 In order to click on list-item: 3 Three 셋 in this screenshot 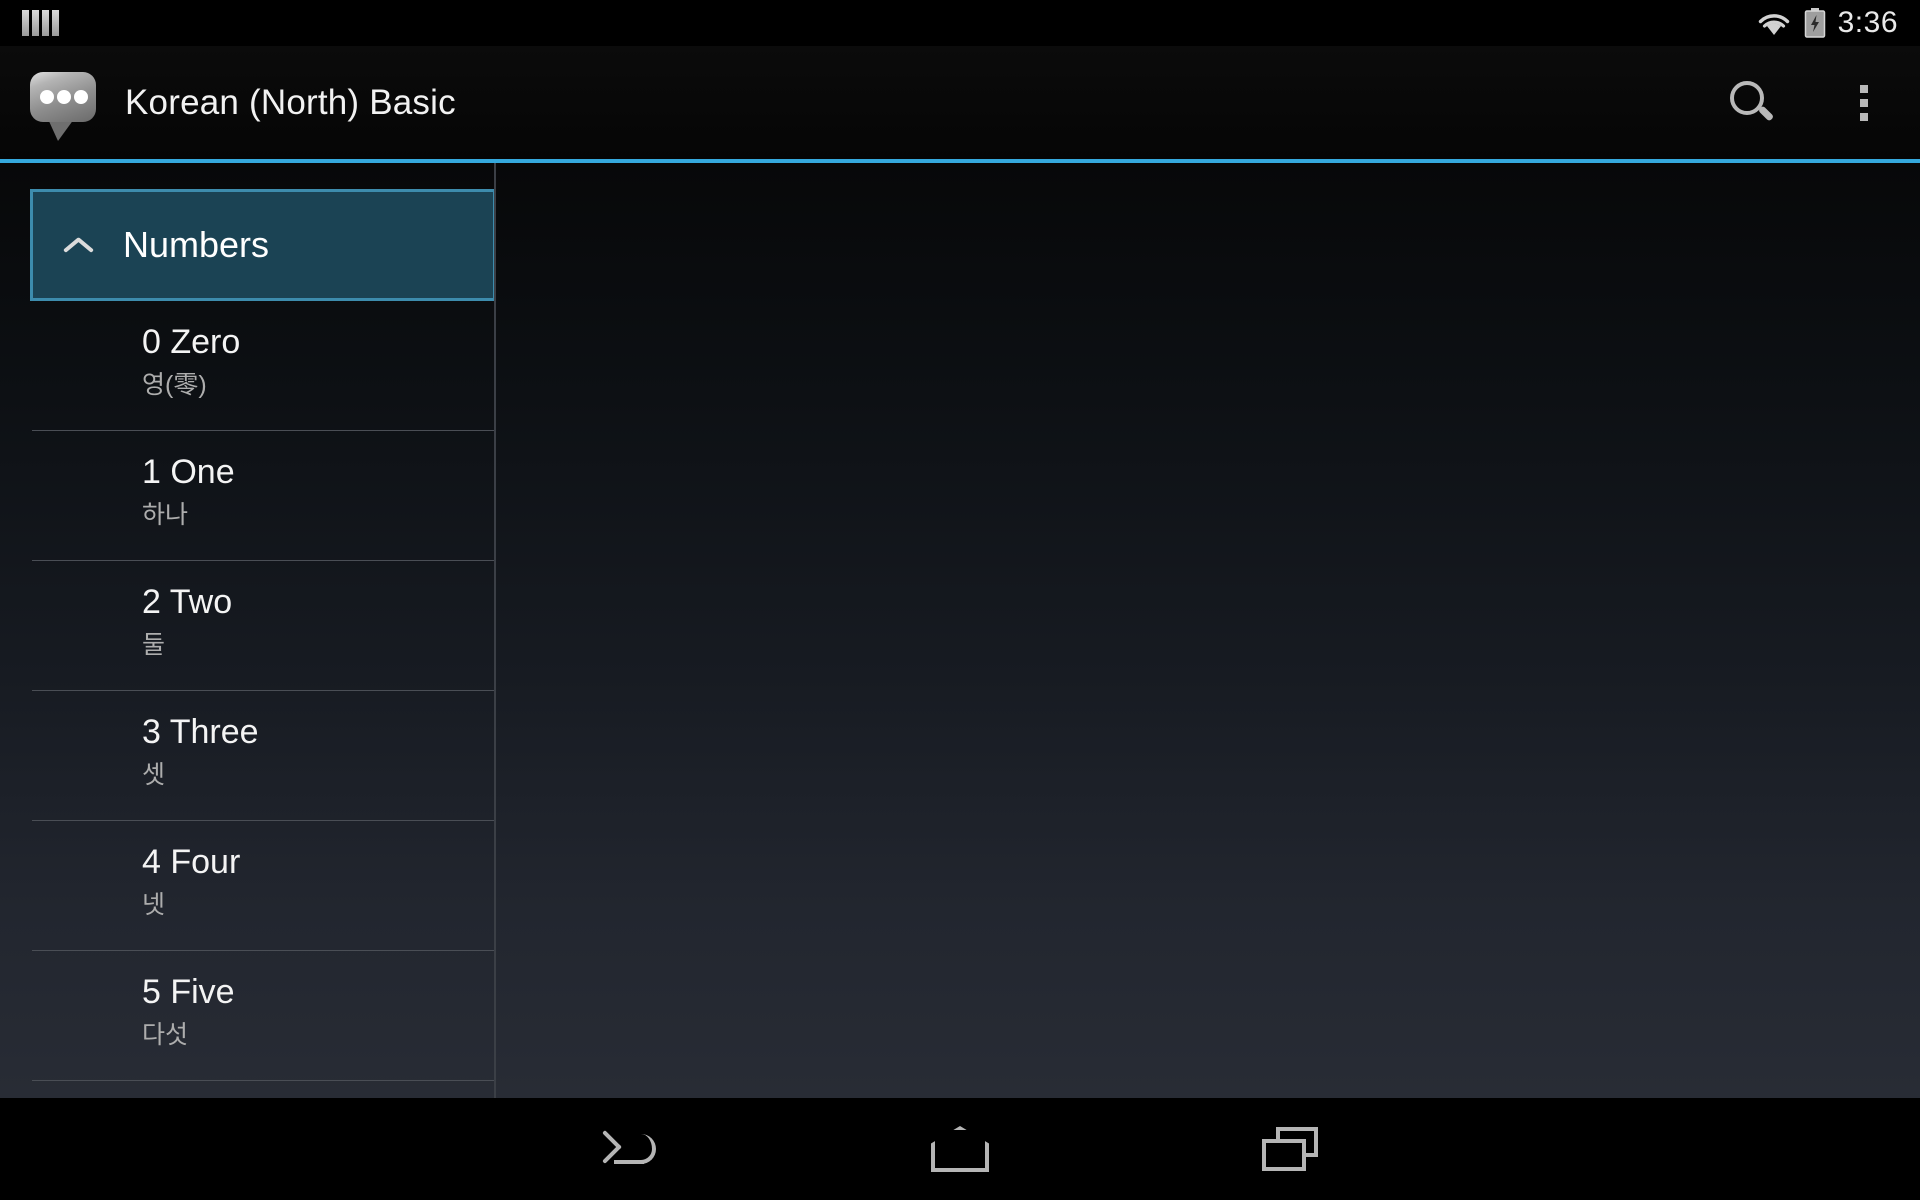, I will do `click(263, 756)`.